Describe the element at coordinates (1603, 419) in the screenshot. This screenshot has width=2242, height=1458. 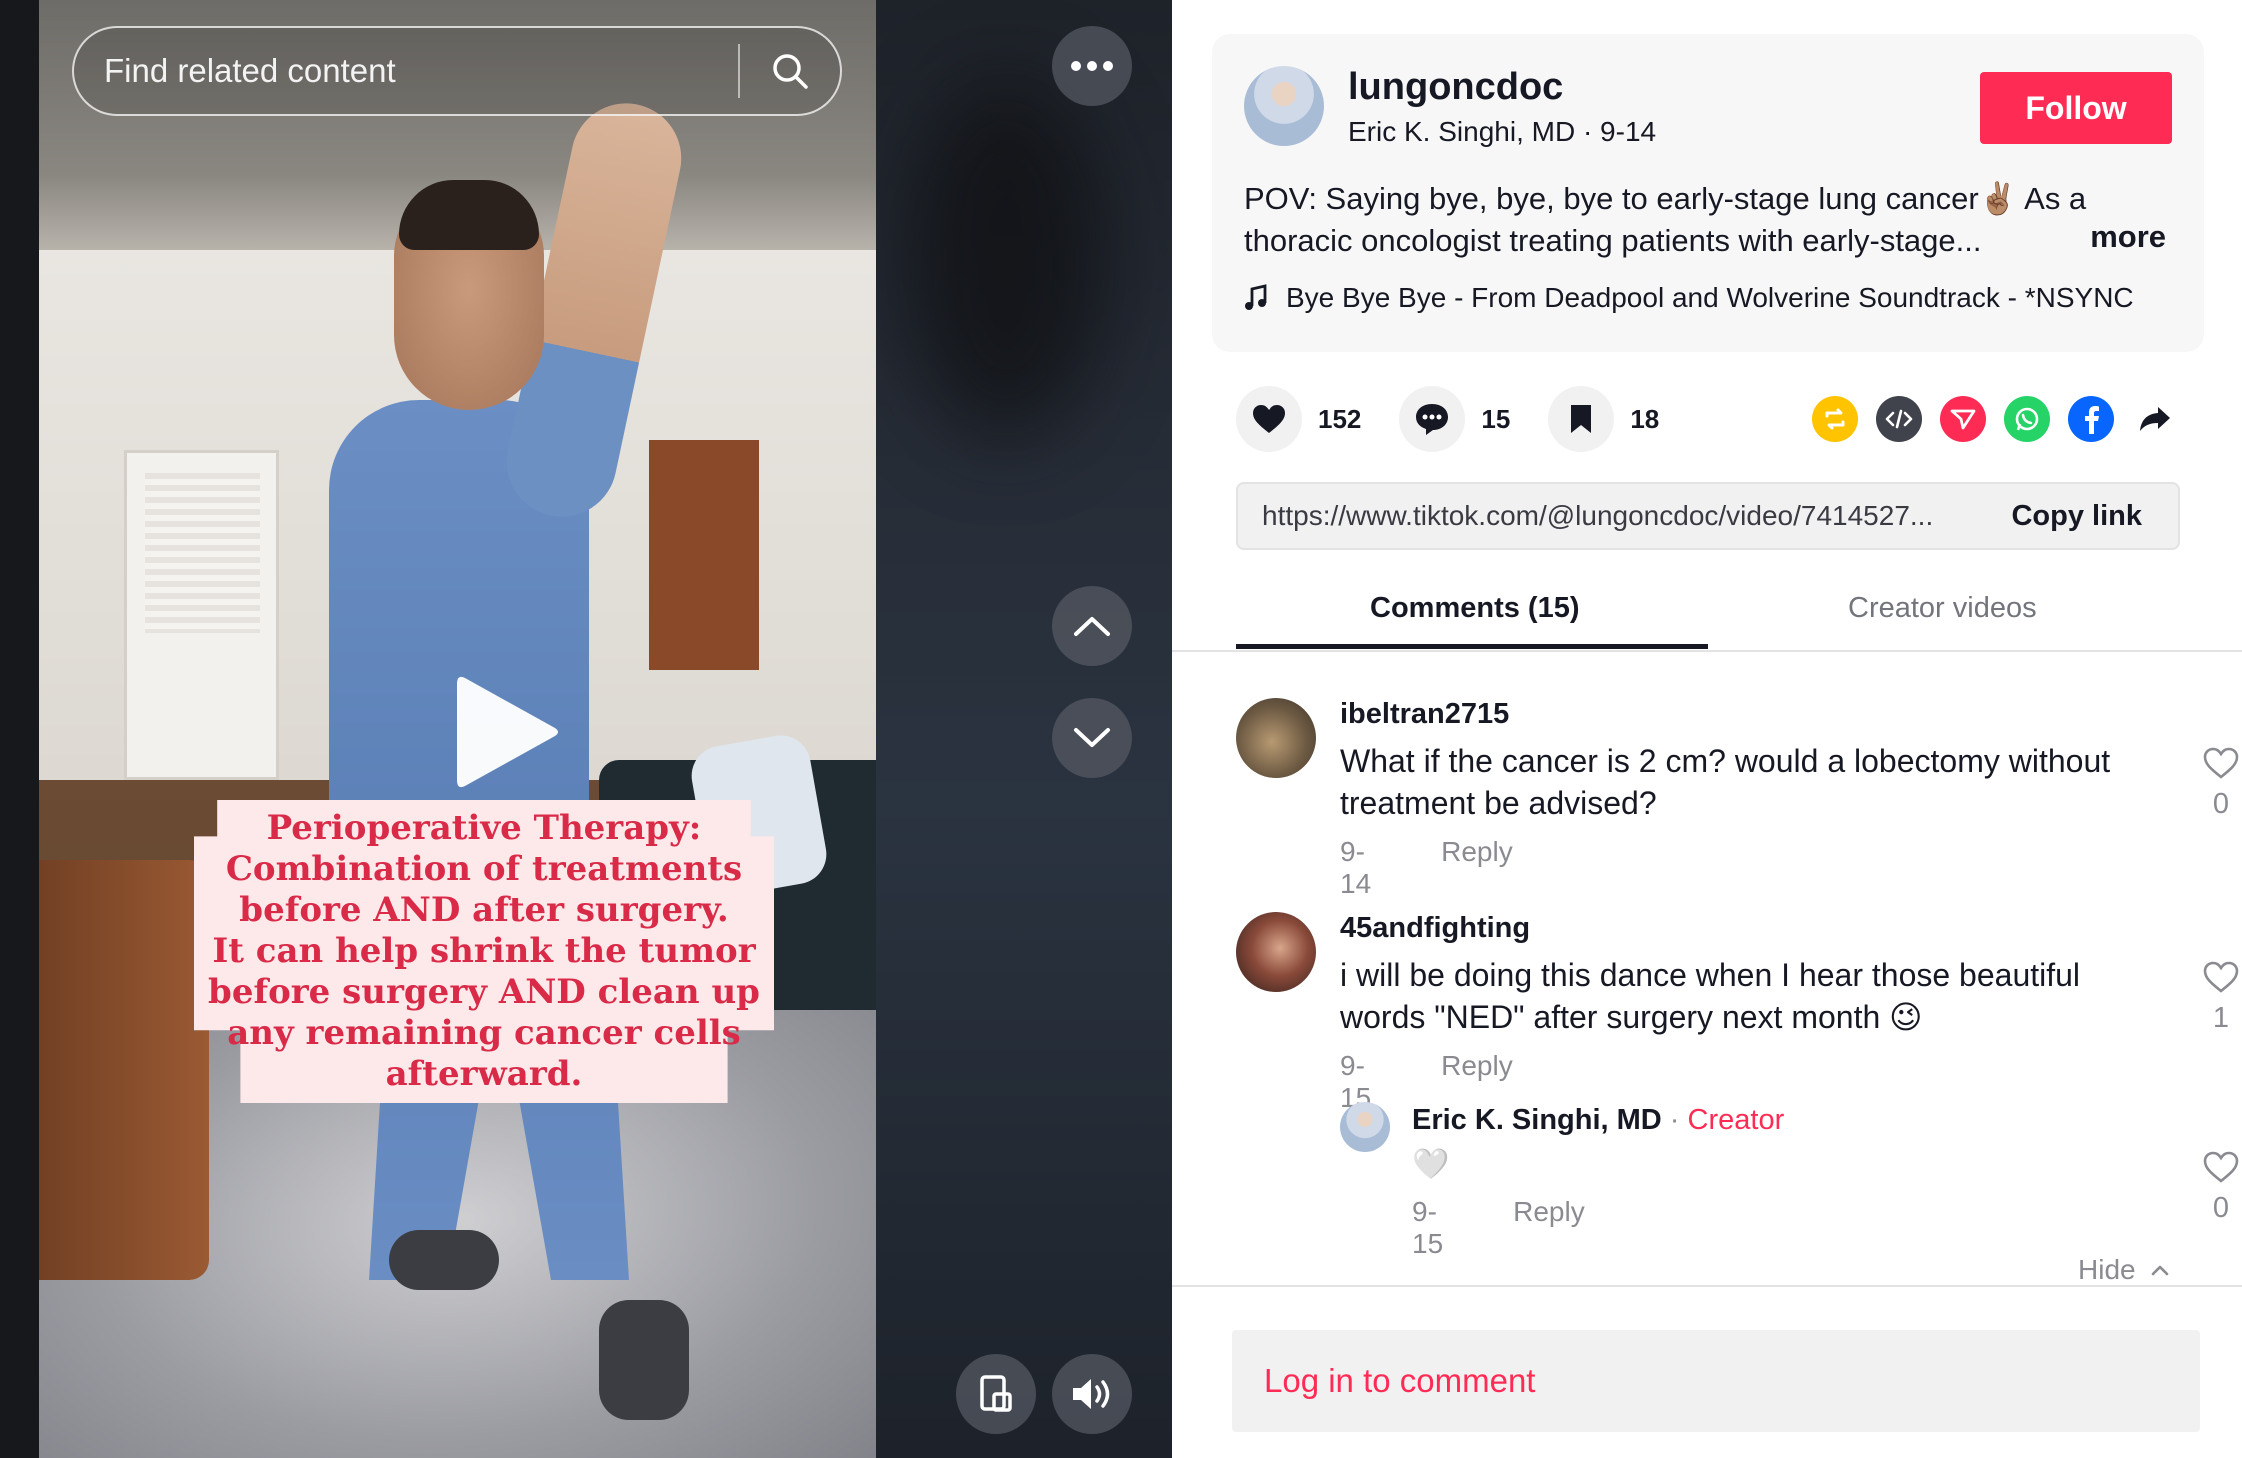
I see `save-button: 18` at that location.